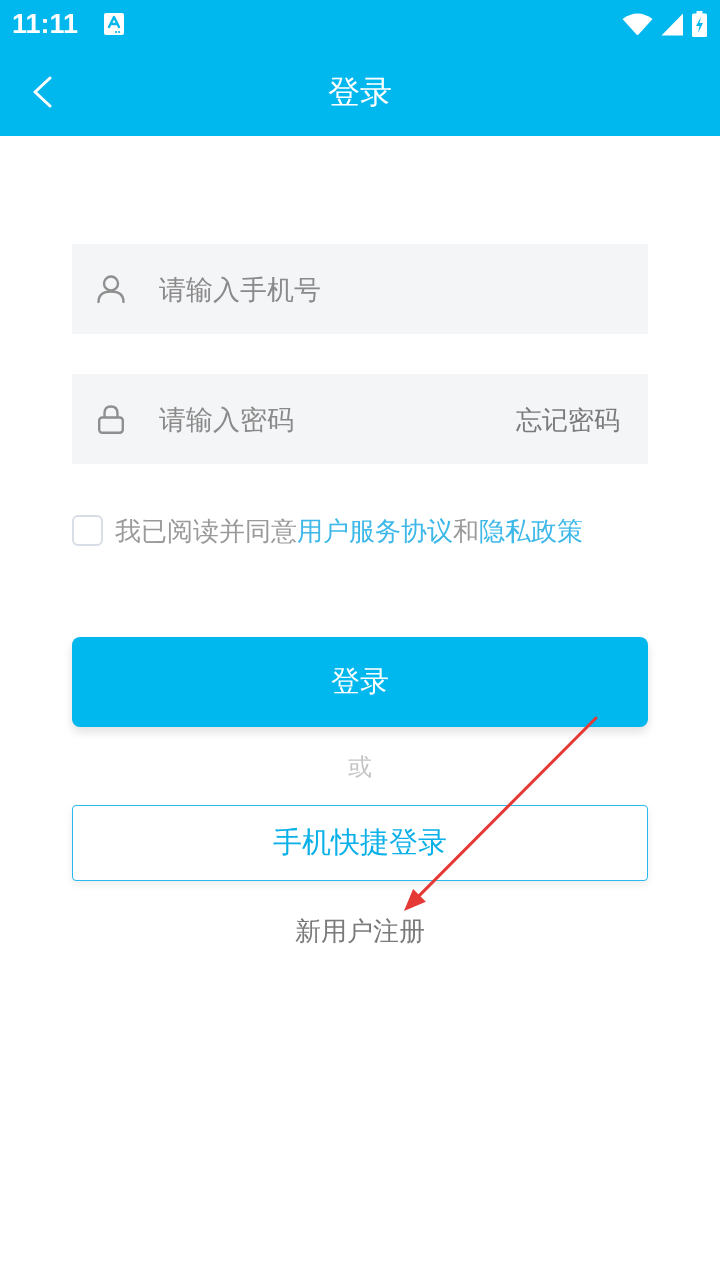  I want to click on quick-login-button: 手机快捷登录, so click(360, 843).